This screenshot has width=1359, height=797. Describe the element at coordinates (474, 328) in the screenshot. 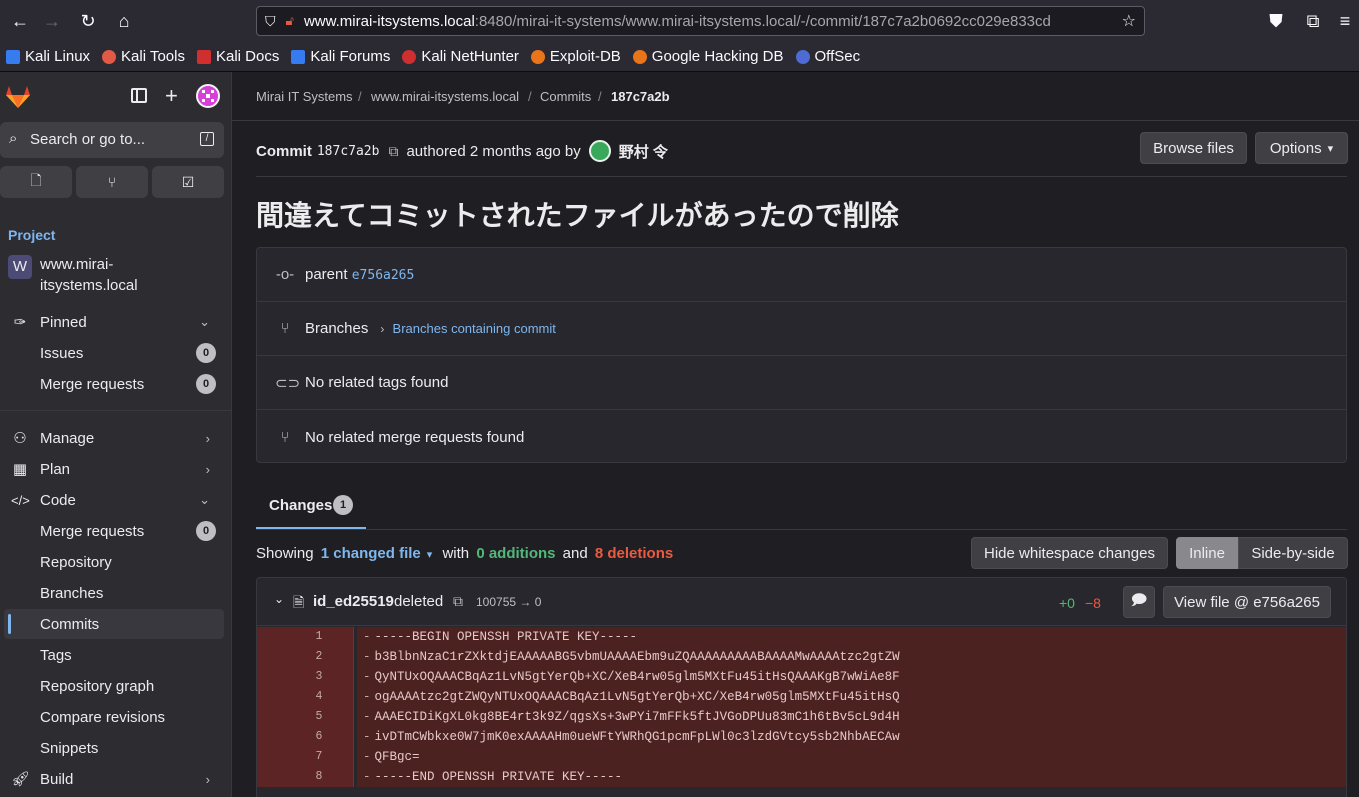

I see `branches-containing-commit-link: Branches containing commit` at that location.